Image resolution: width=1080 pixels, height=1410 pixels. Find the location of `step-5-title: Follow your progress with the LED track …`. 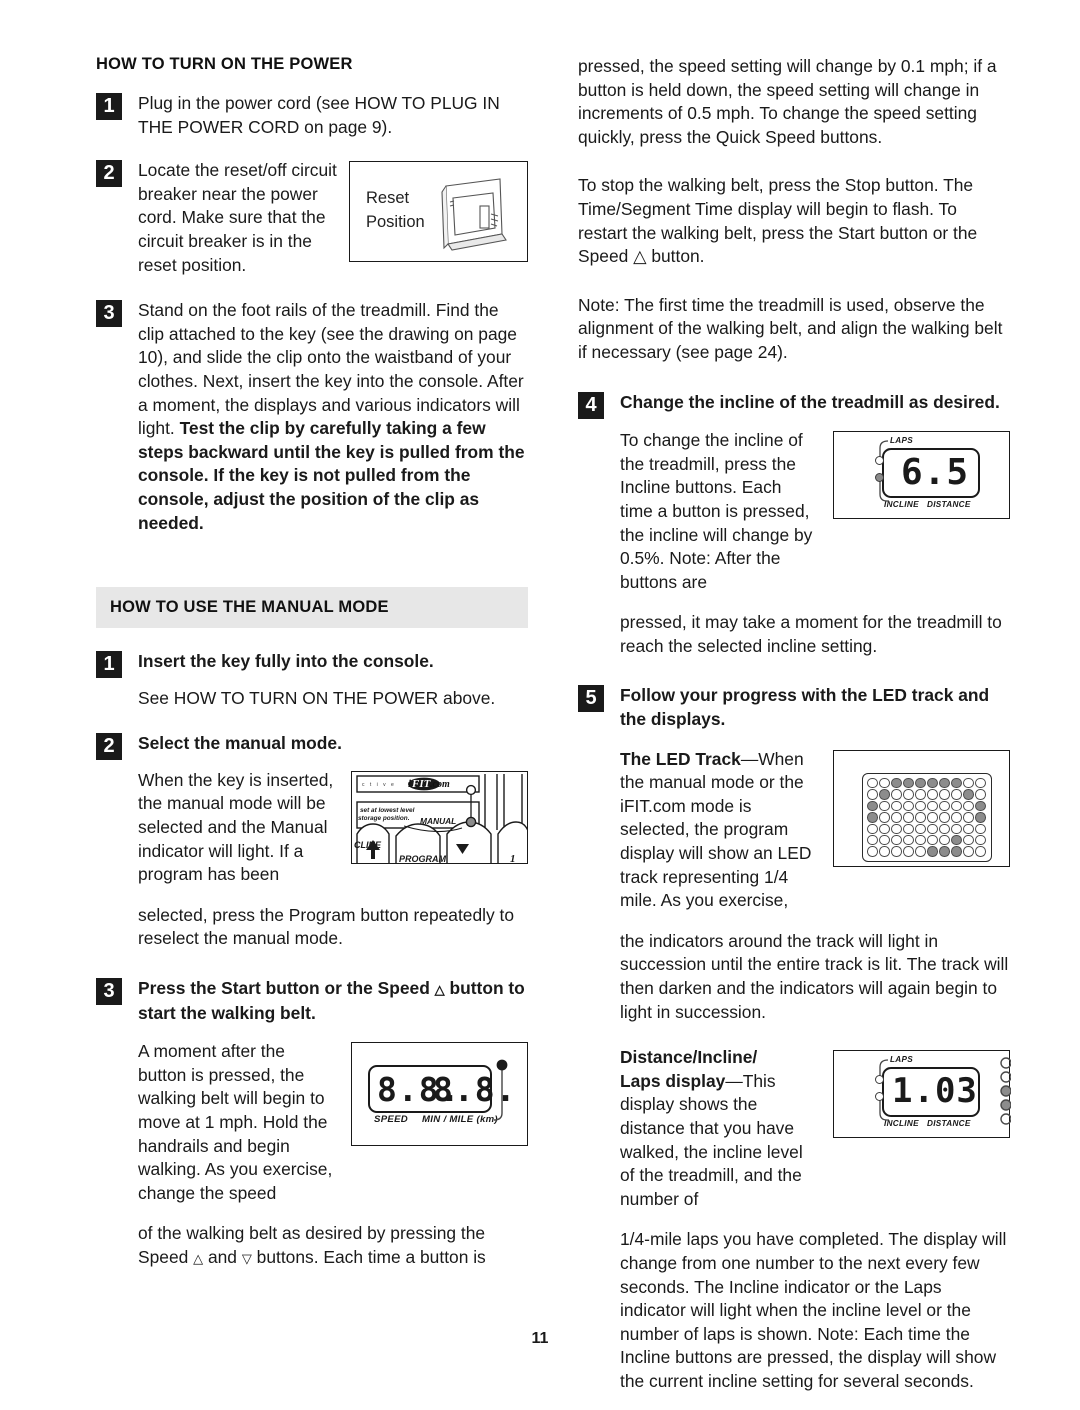

step-5-title: Follow your progress with the LED track … is located at coordinates (805, 707).